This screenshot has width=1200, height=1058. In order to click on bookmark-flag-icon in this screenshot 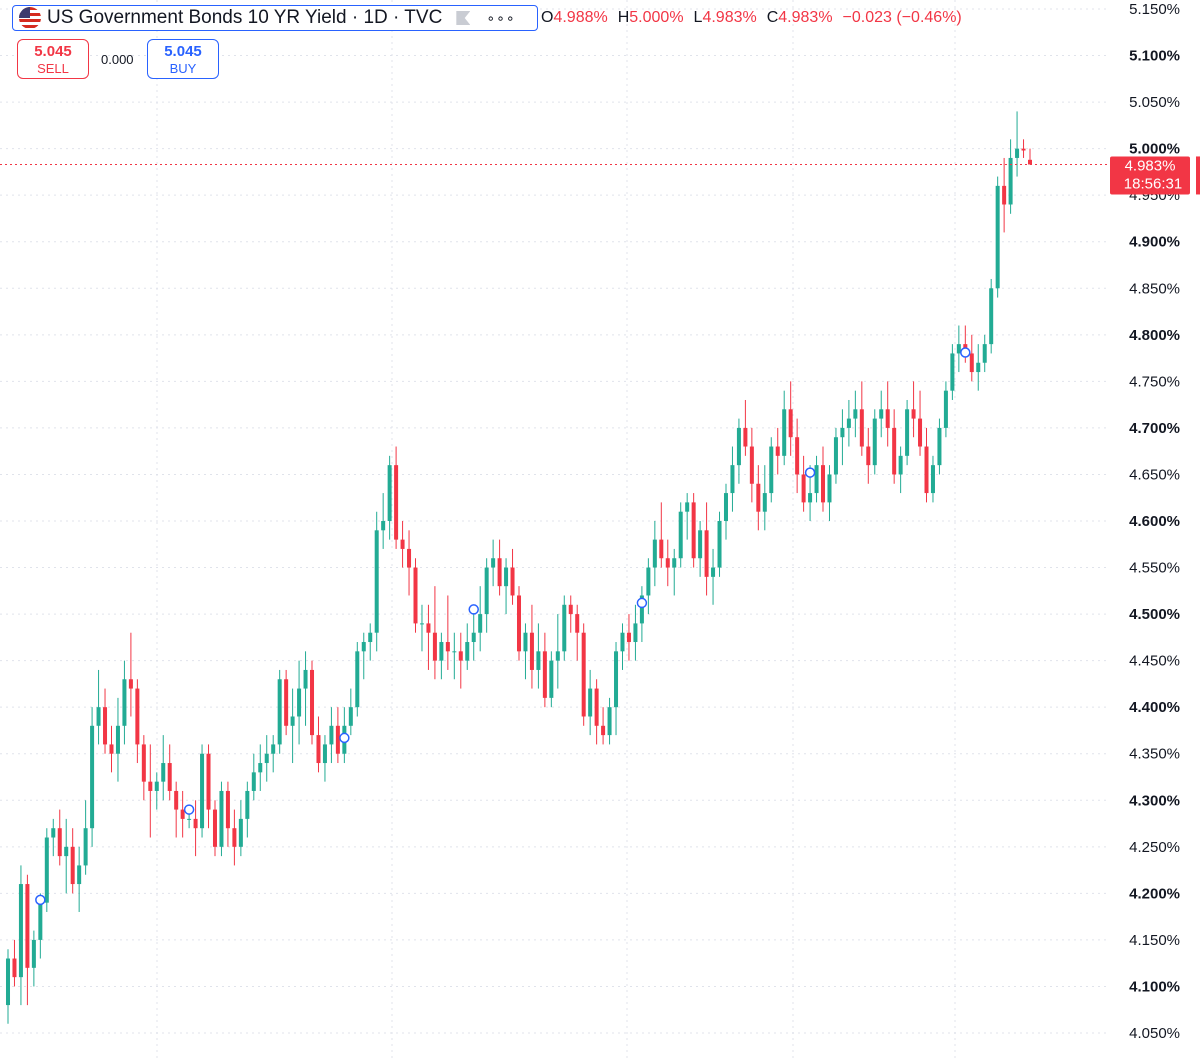, I will do `click(463, 18)`.